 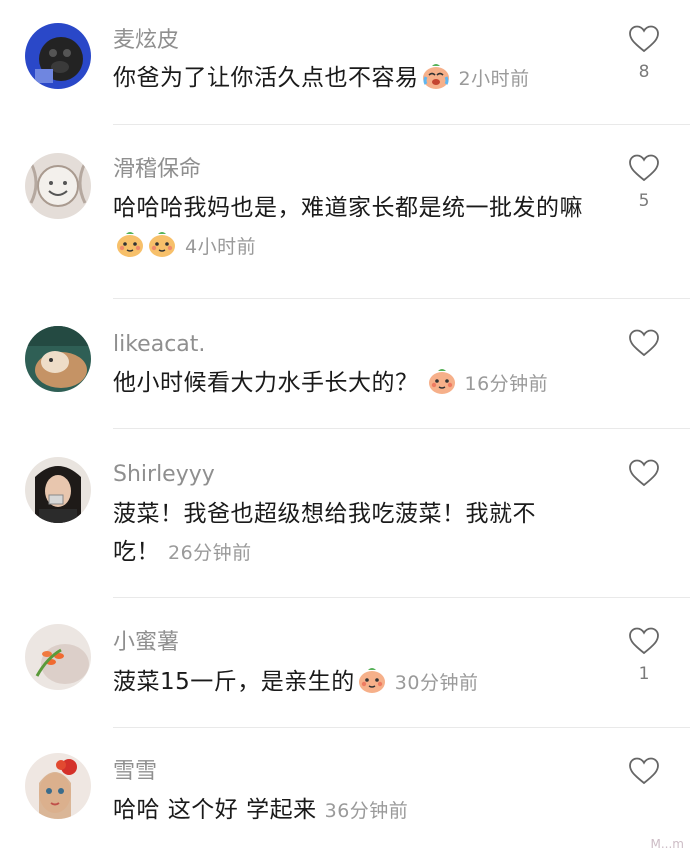 I want to click on username: 麦炫皮, so click(x=146, y=41).